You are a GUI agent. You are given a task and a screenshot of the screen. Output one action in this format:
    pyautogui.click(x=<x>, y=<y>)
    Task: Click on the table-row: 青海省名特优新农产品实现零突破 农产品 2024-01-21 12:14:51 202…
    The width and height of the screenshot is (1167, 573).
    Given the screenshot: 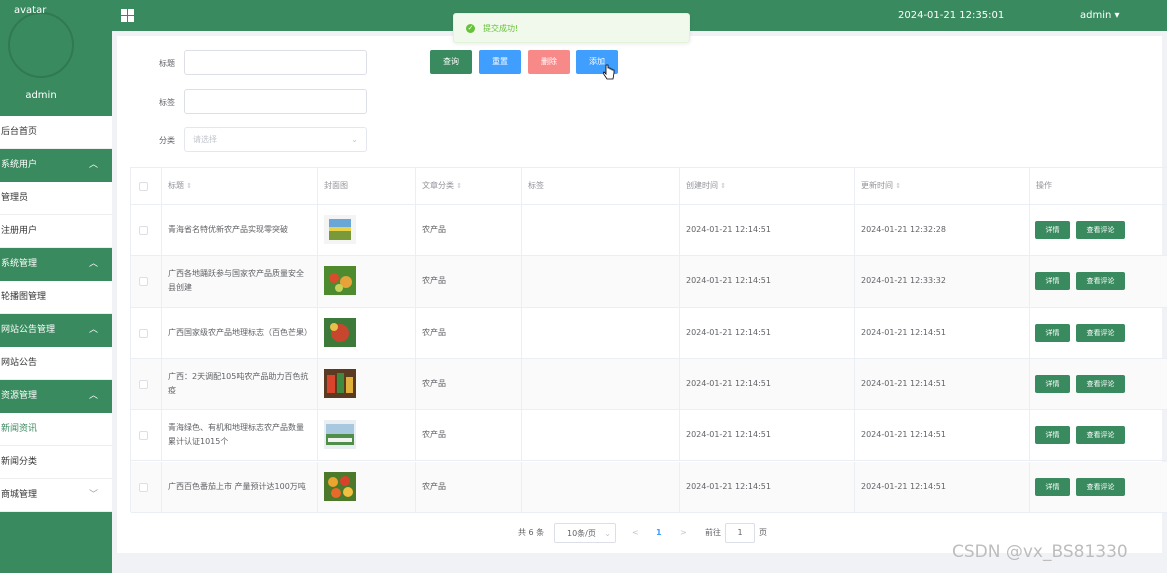 What is the action you would take?
    pyautogui.click(x=649, y=231)
    